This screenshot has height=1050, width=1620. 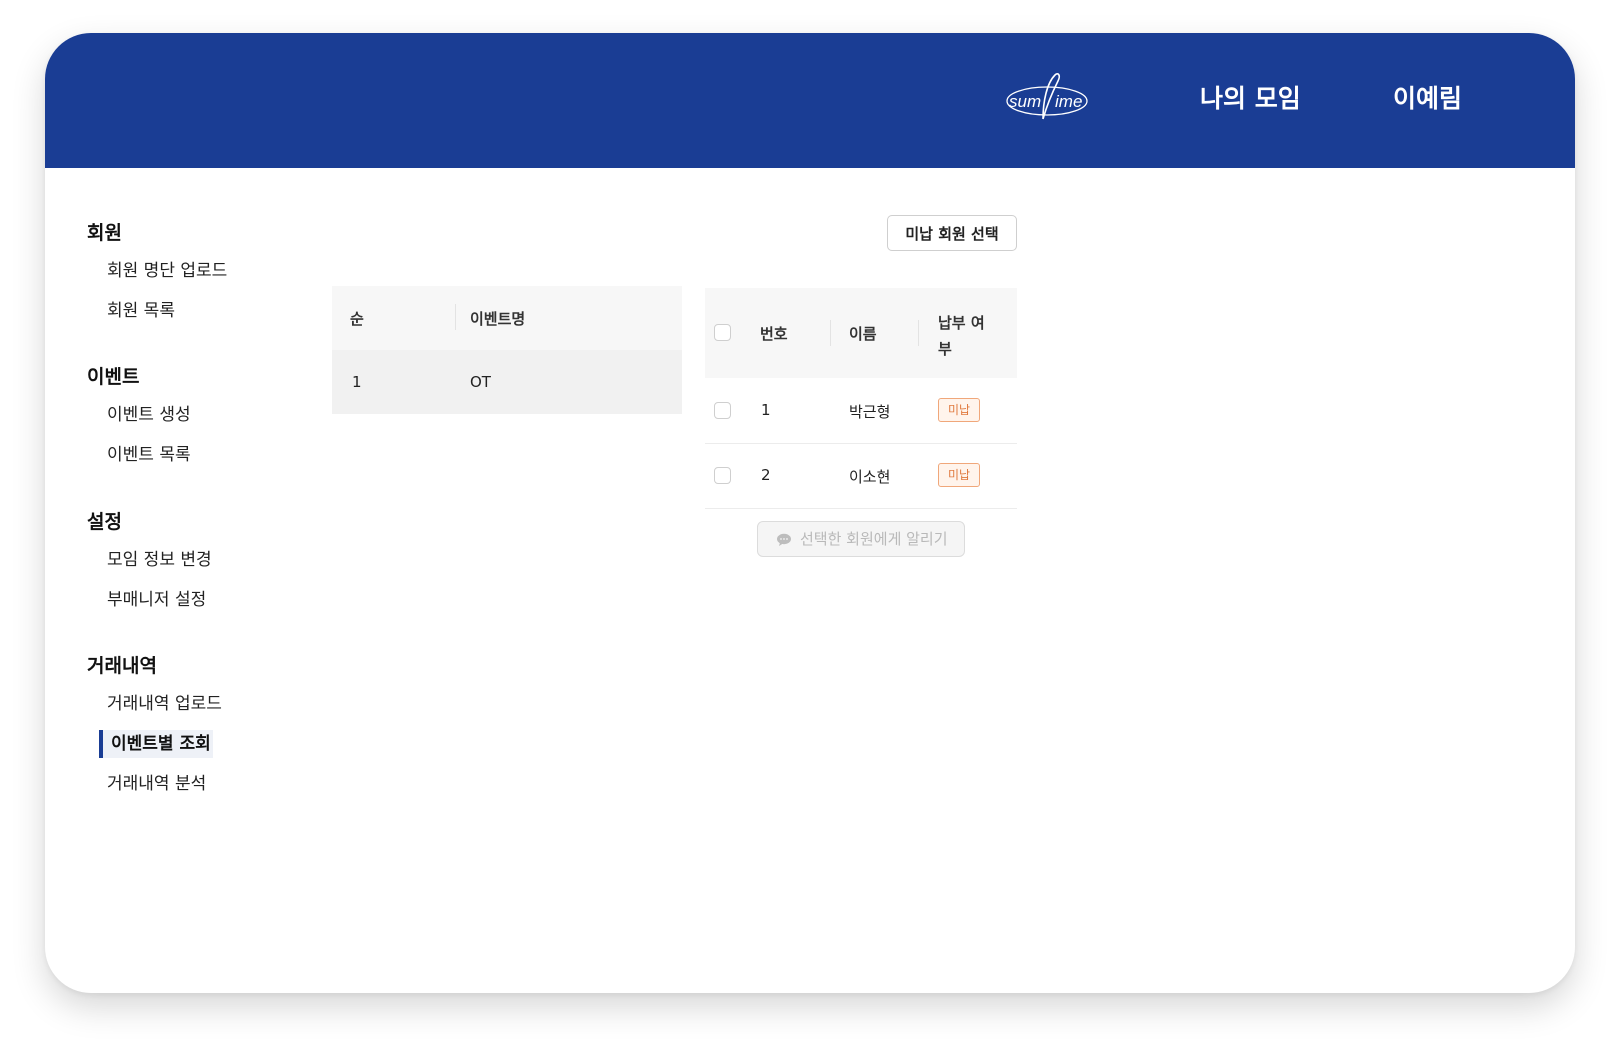 What do you see at coordinates (1025, 101) in the screenshot?
I see `svg-text: sum` at bounding box center [1025, 101].